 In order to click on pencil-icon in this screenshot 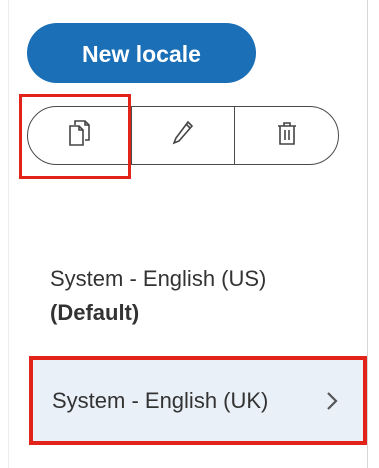, I will do `click(183, 135)`.